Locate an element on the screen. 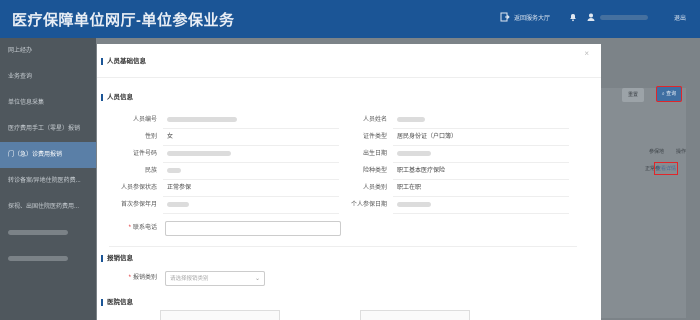 This screenshot has height=320, width=700. label-insured-status: 人员参保状态 is located at coordinates (138, 188).